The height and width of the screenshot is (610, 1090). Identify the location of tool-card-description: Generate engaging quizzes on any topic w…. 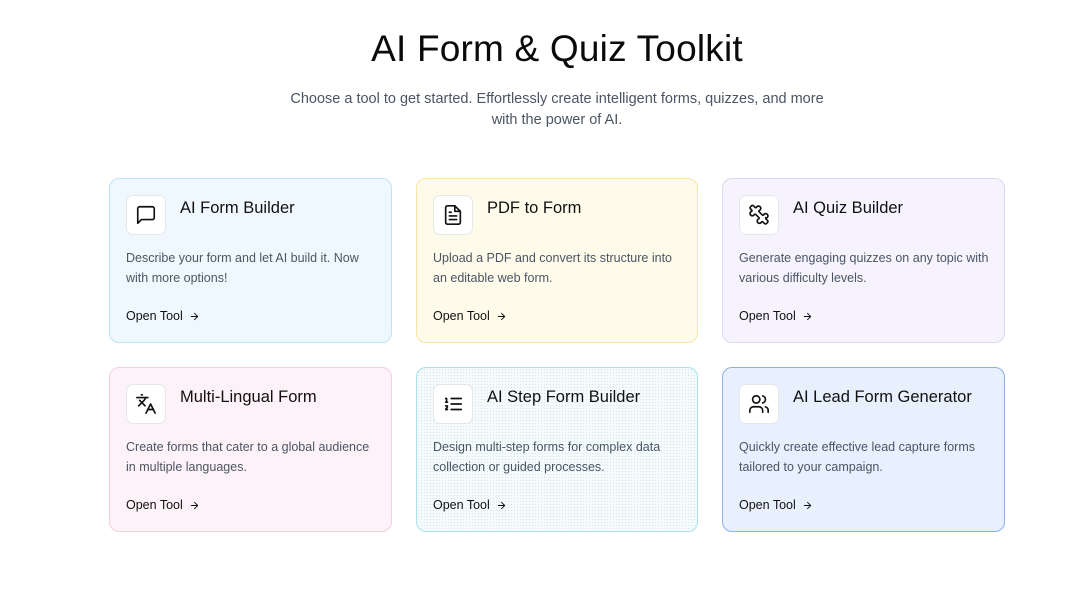
(864, 268).